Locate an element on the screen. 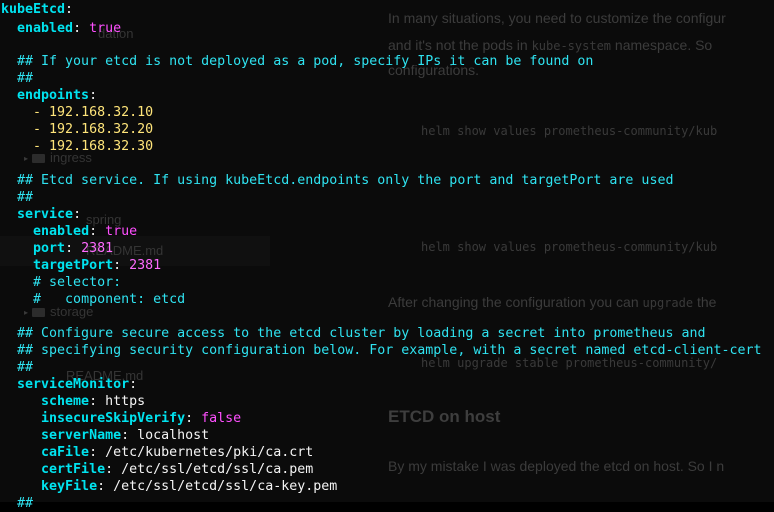  yaml-line: caFile: /etc/kubernetes/pki/ca.crt is located at coordinates (177, 452).